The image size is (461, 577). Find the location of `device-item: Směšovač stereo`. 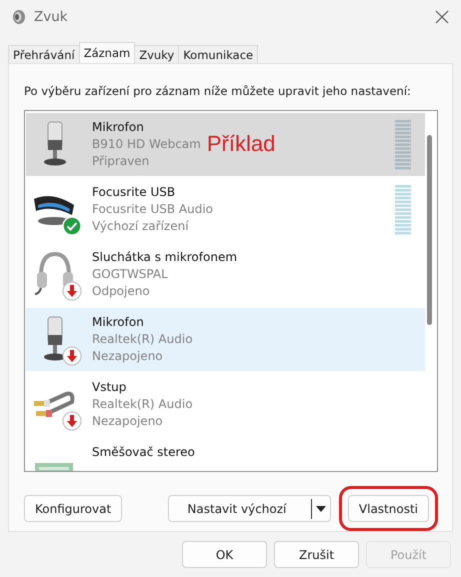

device-item: Směšovač stereo is located at coordinates (225, 454).